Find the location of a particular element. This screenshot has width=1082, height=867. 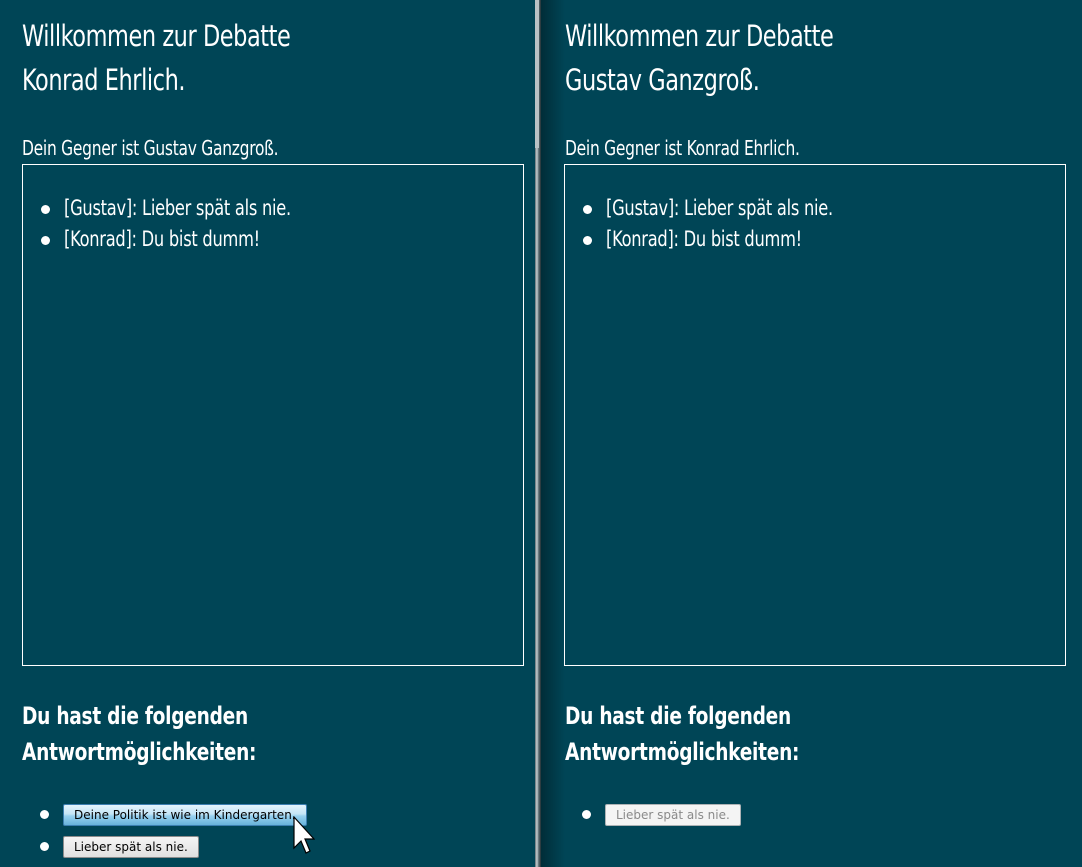

mouse-cursor-icon is located at coordinates (304, 835).